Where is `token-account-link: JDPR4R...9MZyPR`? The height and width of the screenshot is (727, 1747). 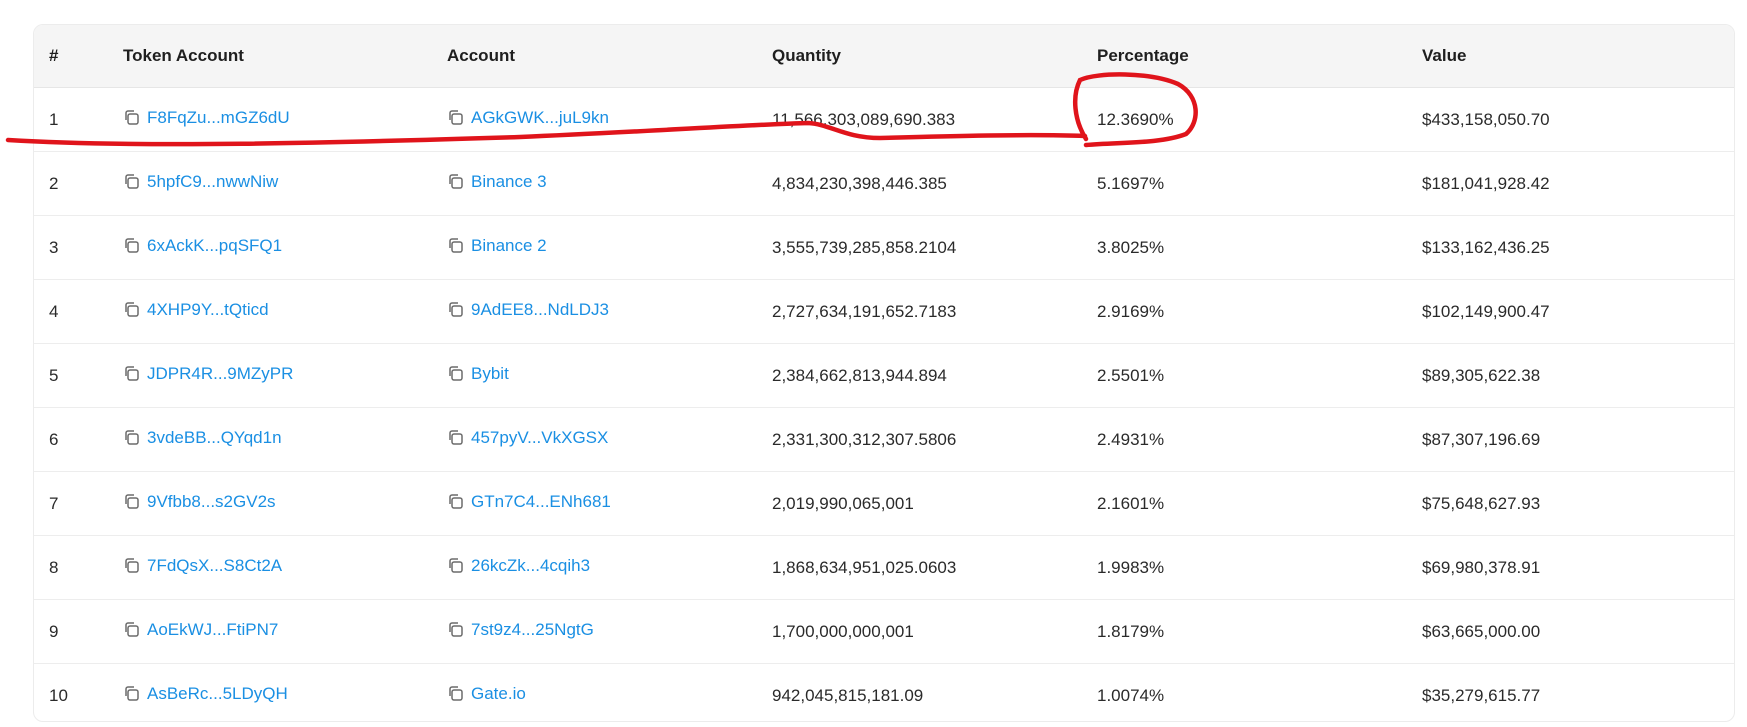
token-account-link: JDPR4R...9MZyPR is located at coordinates (208, 374).